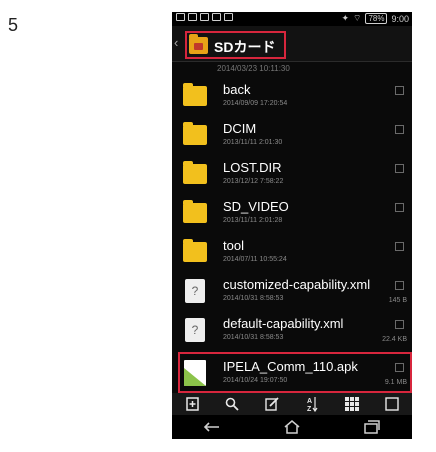 Image resolution: width=436 pixels, height=452 pixels. Describe the element at coordinates (292, 44) in the screenshot. I see `title-bar: ‹ SDカード` at that location.